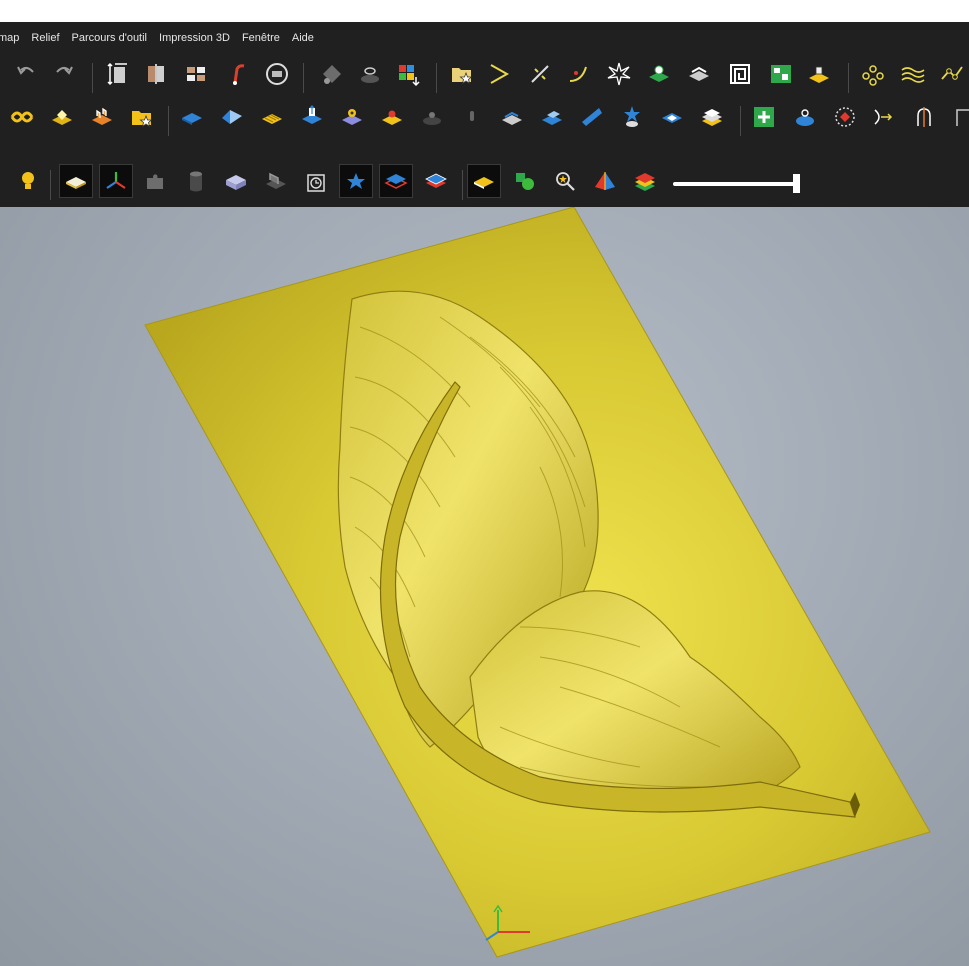  What do you see at coordinates (873, 74) in the screenshot?
I see `node-circles-icon` at bounding box center [873, 74].